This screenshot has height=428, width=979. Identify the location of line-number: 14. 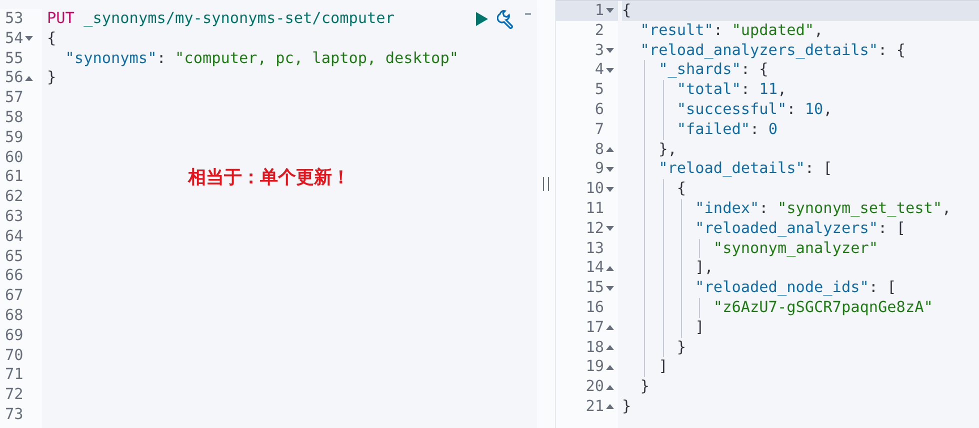
(595, 268).